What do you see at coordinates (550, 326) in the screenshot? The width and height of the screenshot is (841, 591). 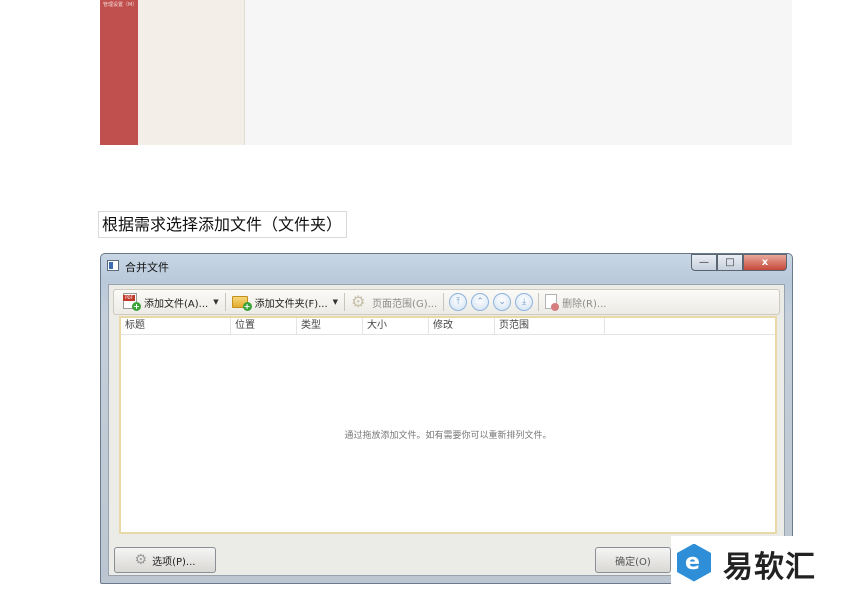 I see `column-header-page-range: 页范围` at bounding box center [550, 326].